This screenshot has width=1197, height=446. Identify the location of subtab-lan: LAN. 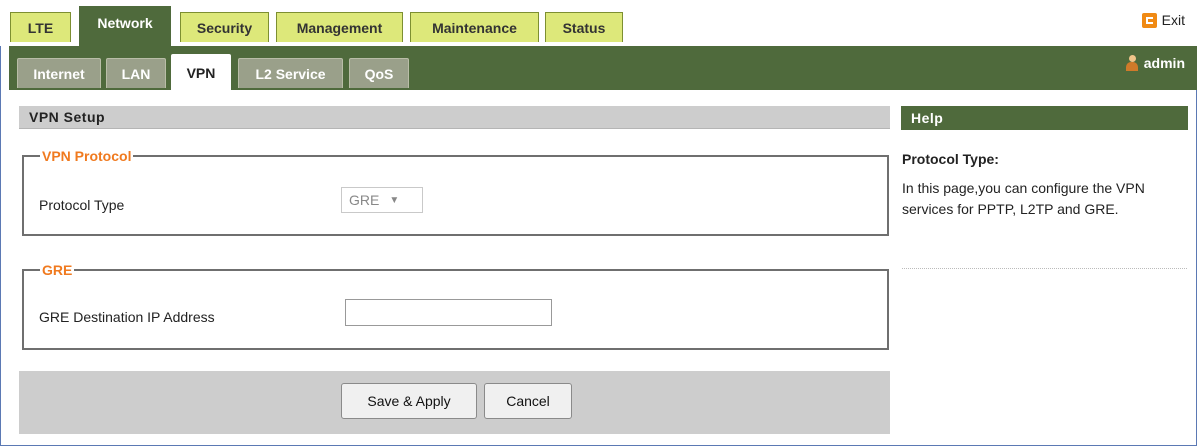
(136, 73).